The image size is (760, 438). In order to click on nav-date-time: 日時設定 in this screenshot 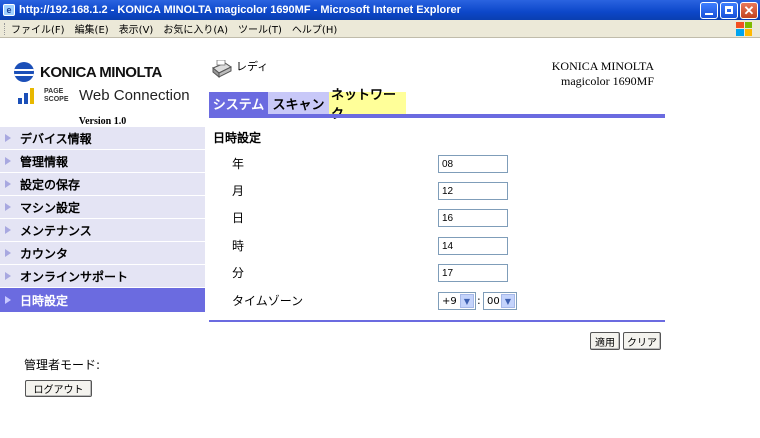, I will do `click(102, 300)`.